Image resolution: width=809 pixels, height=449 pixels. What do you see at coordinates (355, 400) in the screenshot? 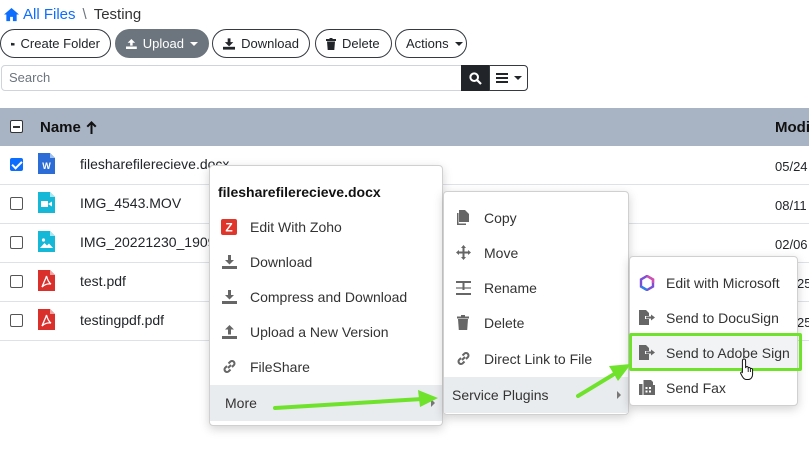
I see `arrow-to-service-plugins` at bounding box center [355, 400].